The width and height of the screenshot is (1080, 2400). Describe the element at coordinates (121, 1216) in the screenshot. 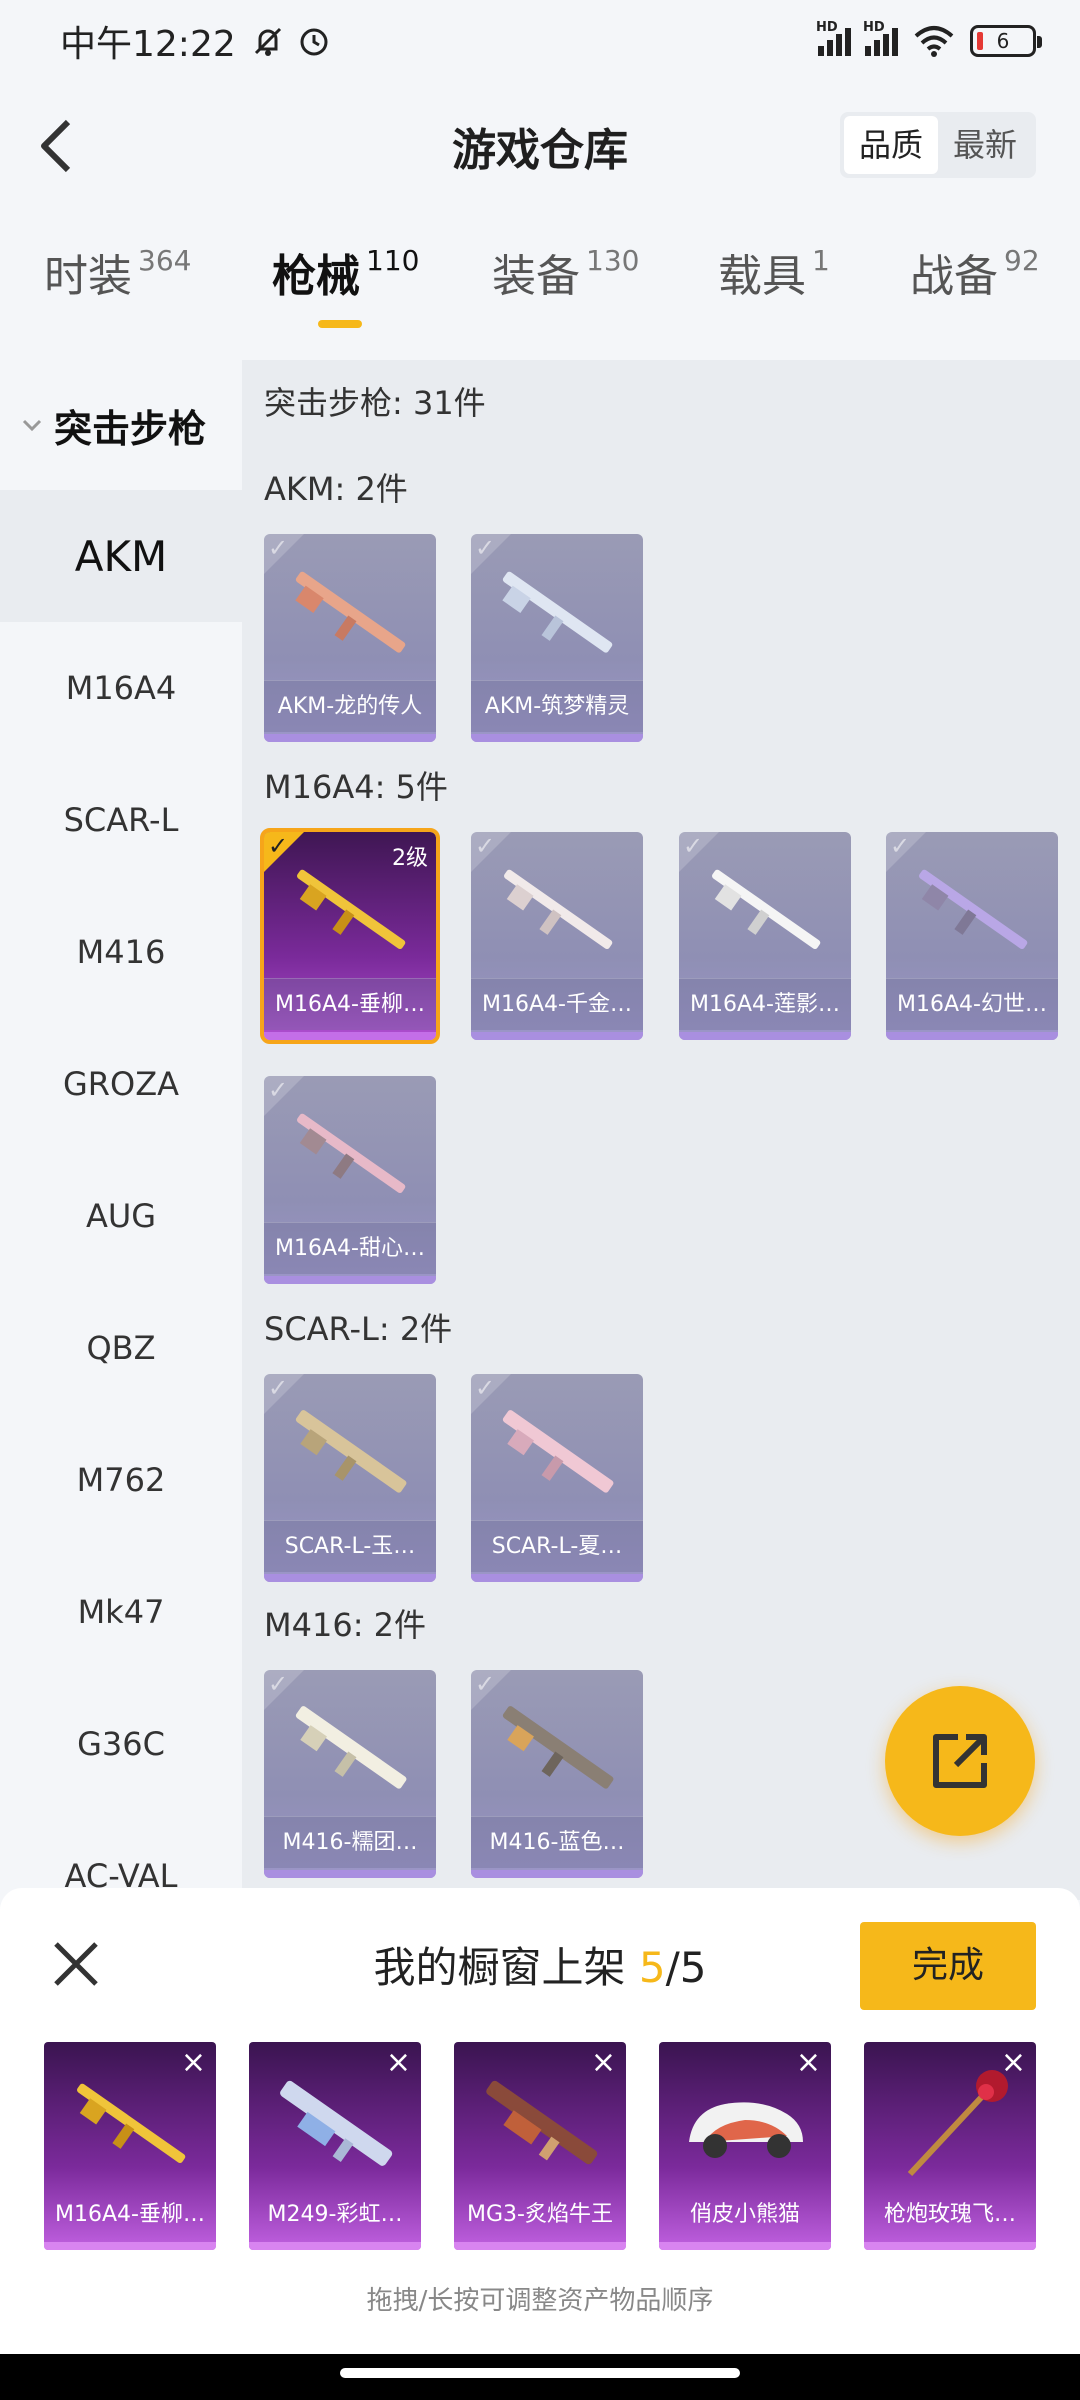

I see `sidebar-item-aug: AUG` at that location.